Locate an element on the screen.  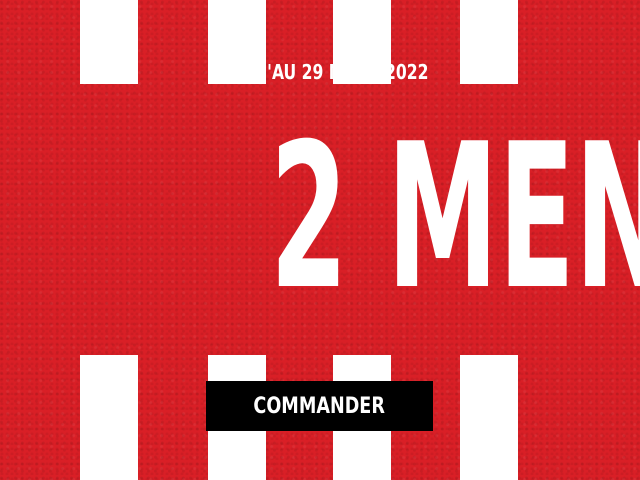
order-button-label: COMMANDER is located at coordinates (319, 406).